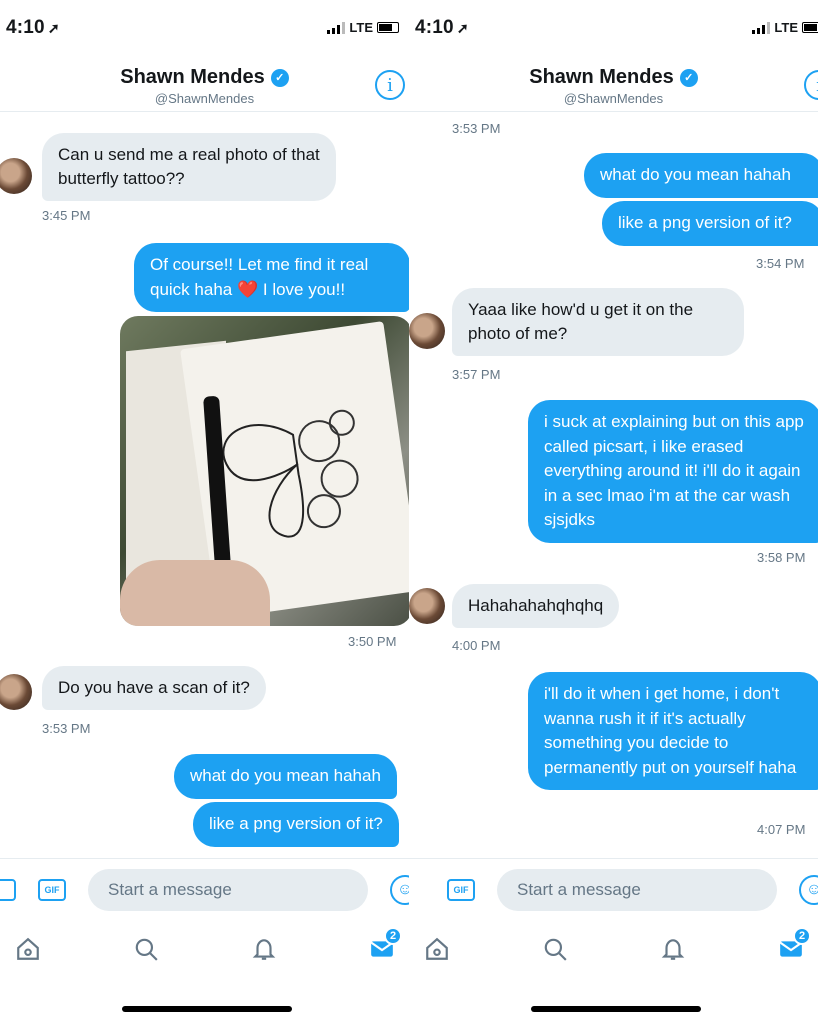 Image resolution: width=818 pixels, height=1024 pixels. Describe the element at coordinates (780, 263) in the screenshot. I see `message-timestamp: 3:54 PM` at that location.